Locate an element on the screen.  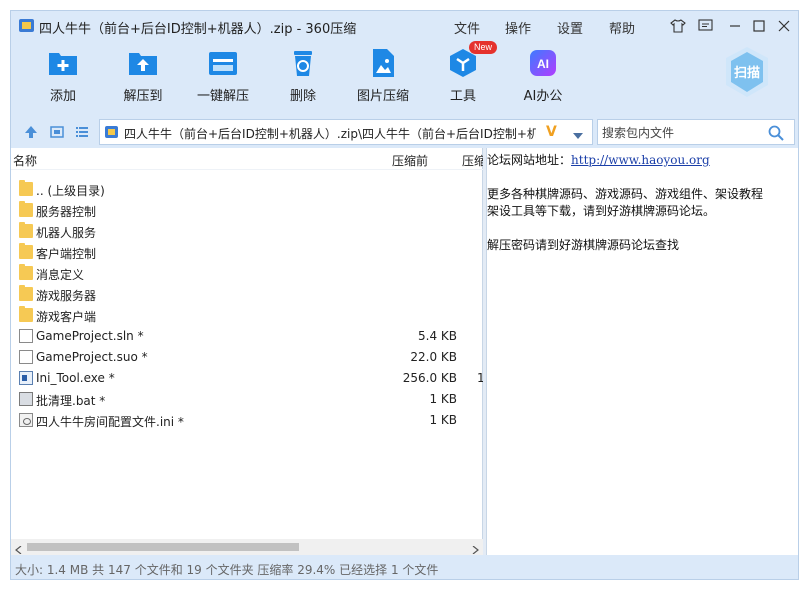
minimize-icon is located at coordinates (735, 26).